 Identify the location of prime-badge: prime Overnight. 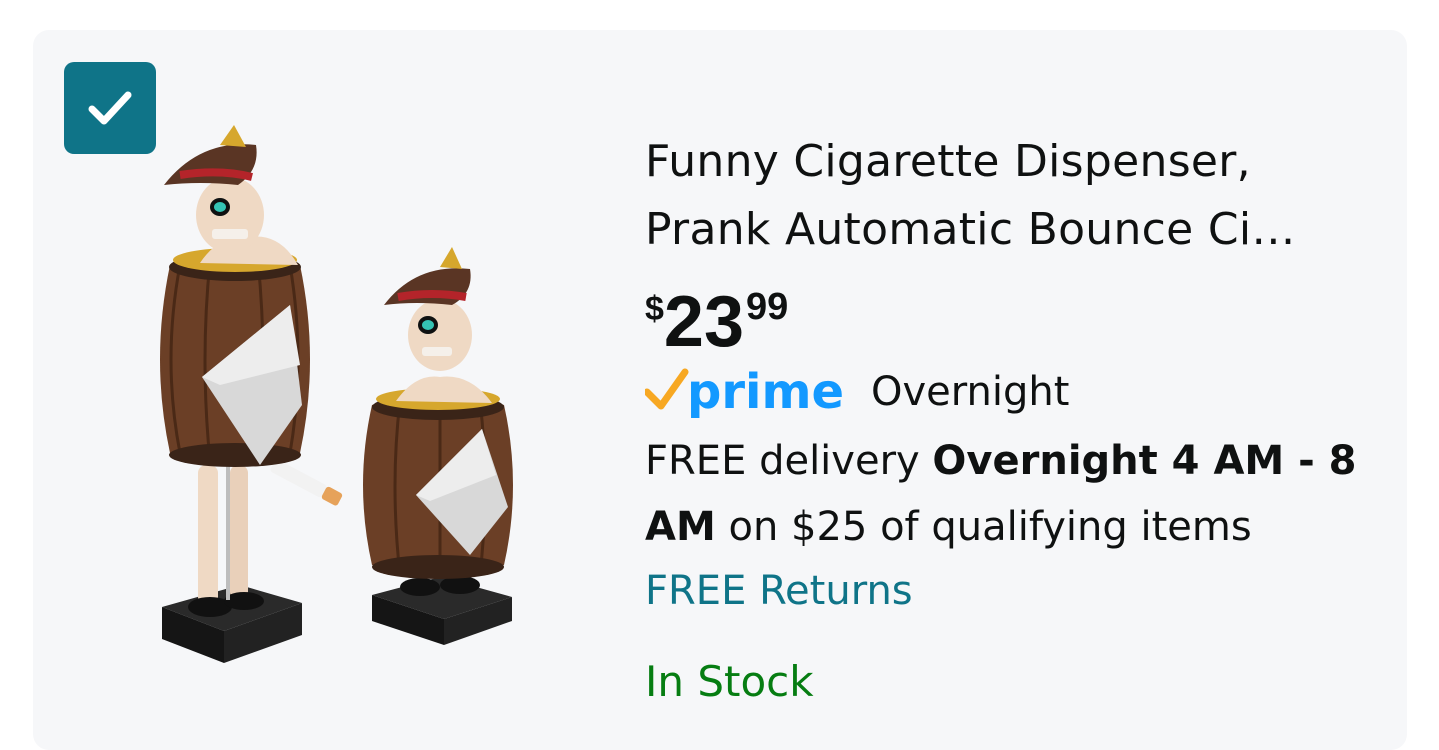
(1015, 392).